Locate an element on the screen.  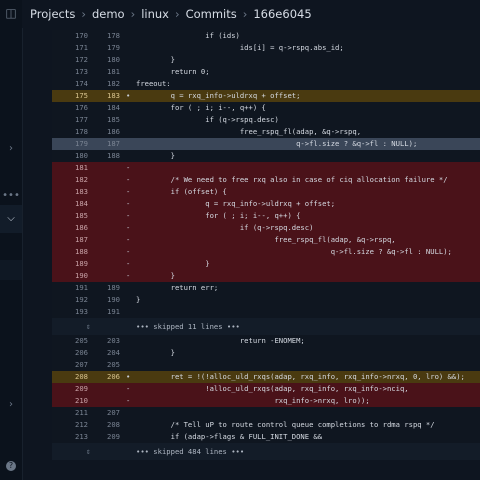
code-text: rxq_info->nrxq, lro)); is located at coordinates (253, 400).